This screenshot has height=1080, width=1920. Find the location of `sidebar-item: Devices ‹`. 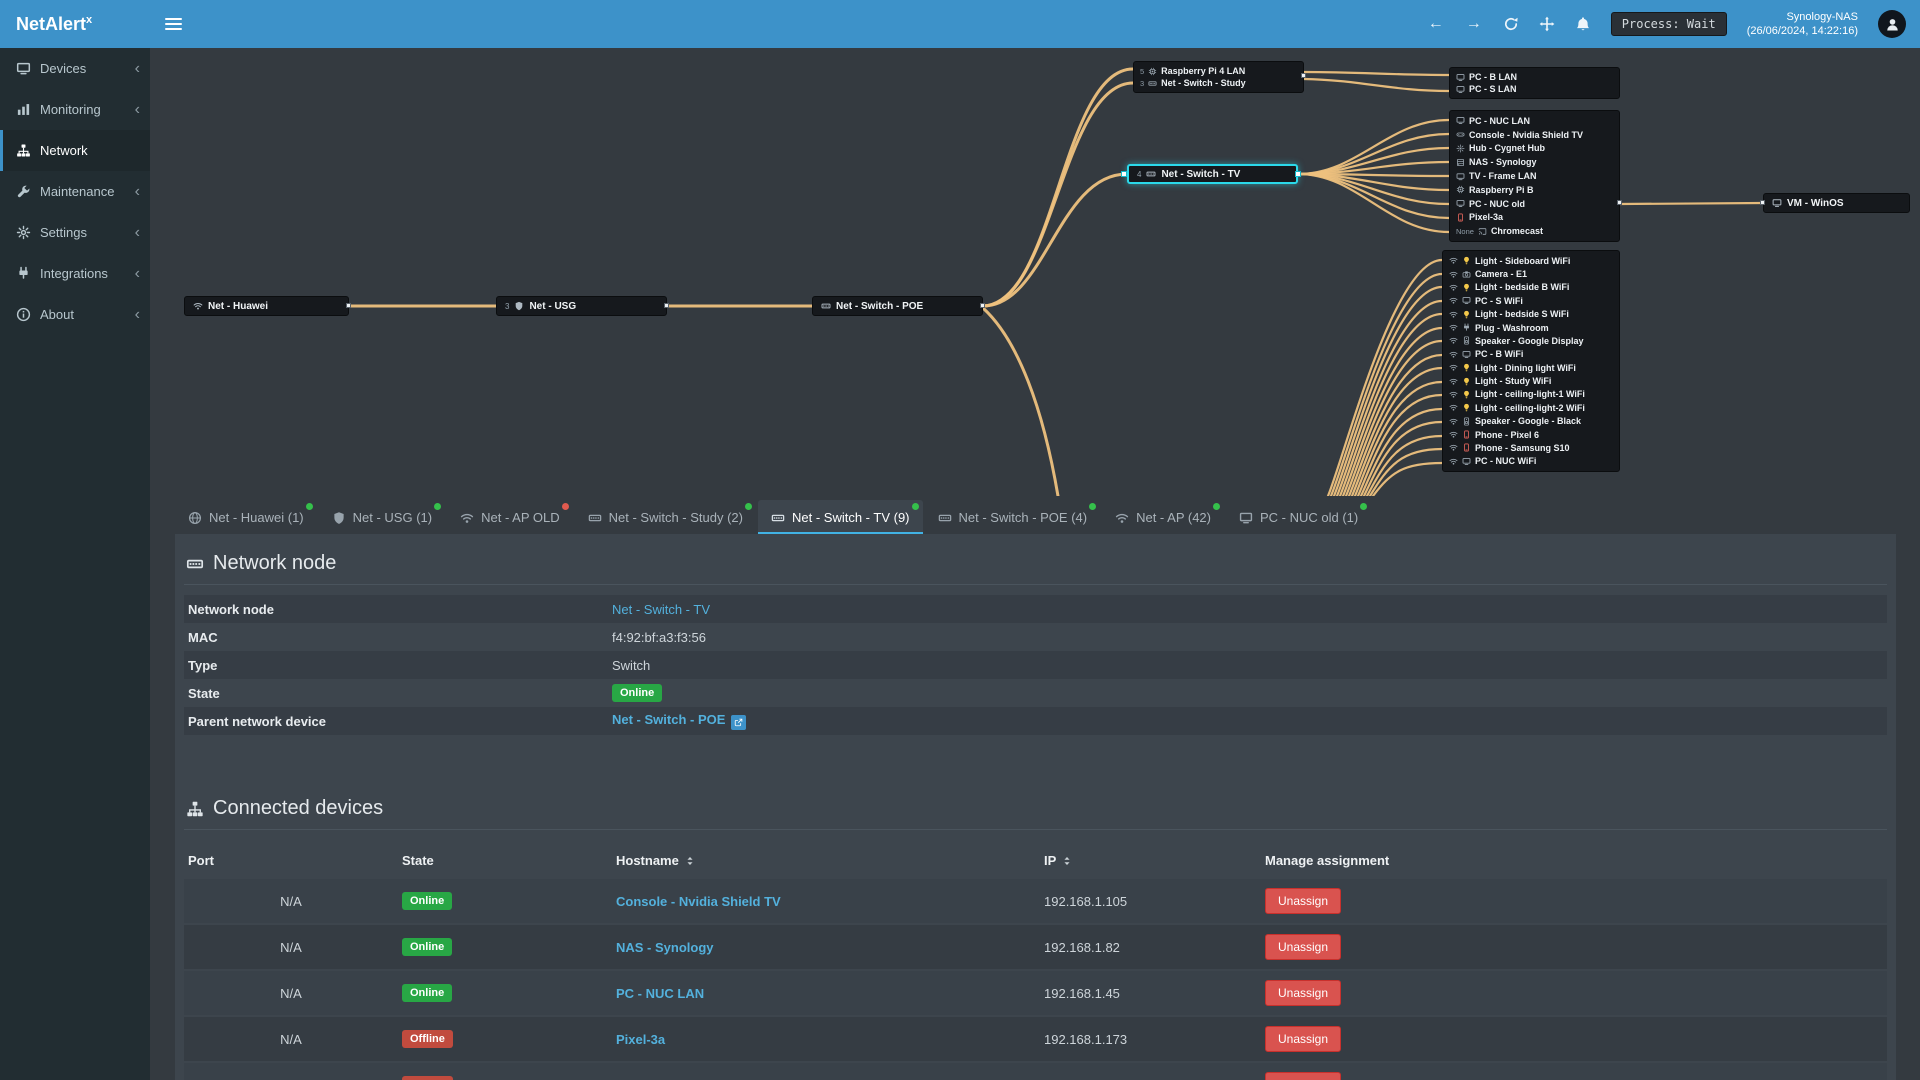

sidebar-item: Devices ‹ is located at coordinates (75, 68).